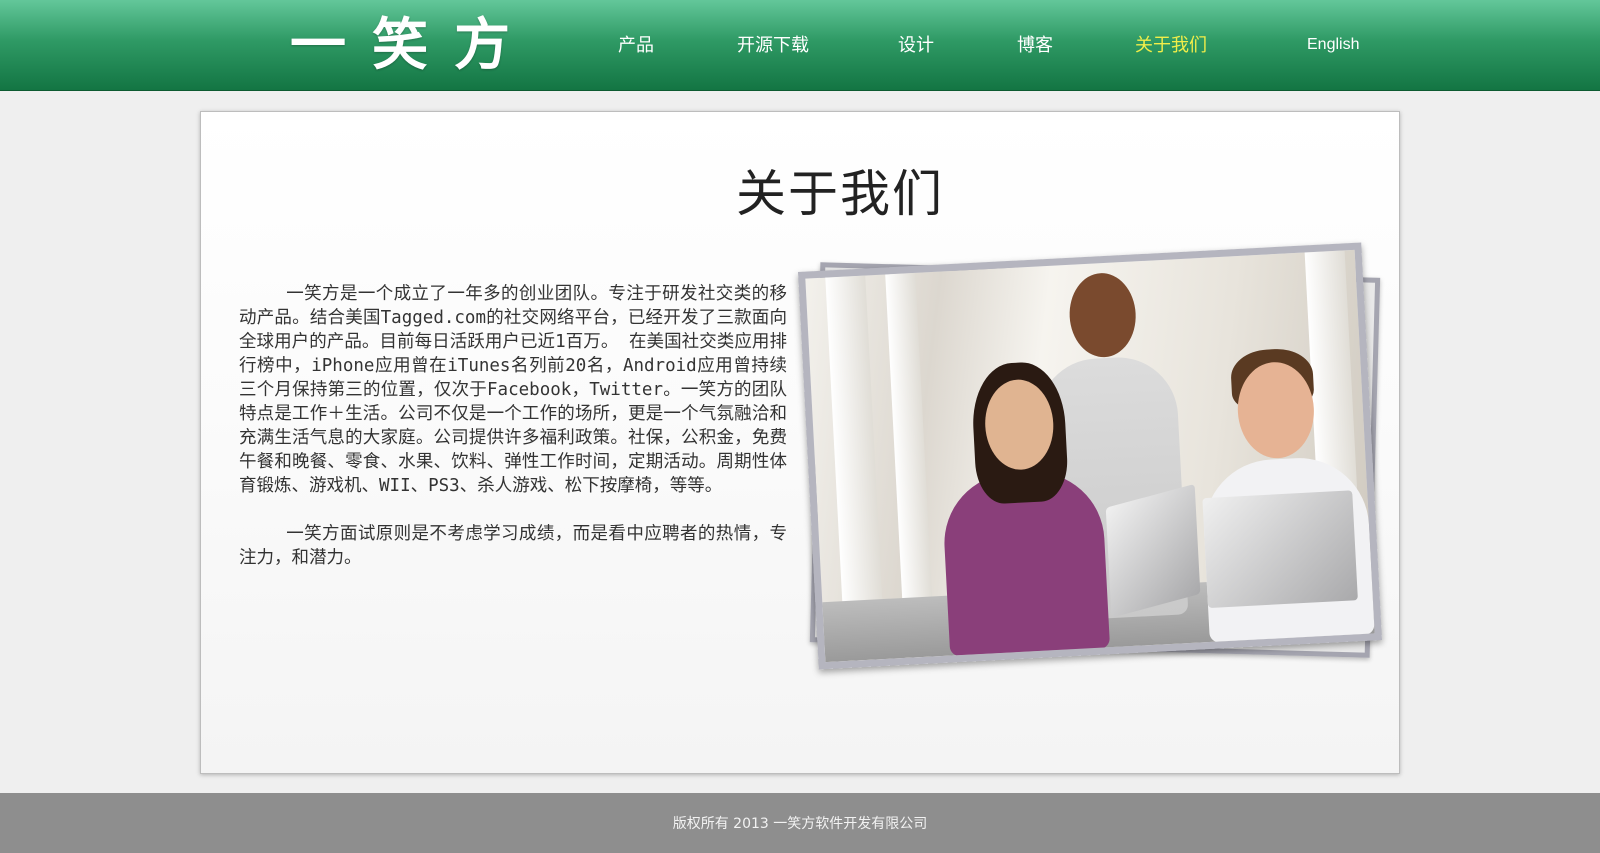 The image size is (1600, 853). What do you see at coordinates (513, 546) in the screenshot?
I see `about-paragraph: 一笑方面试原则是不考虑学习成绩，而是看中应聘者的热情，专注力，和潜力。` at bounding box center [513, 546].